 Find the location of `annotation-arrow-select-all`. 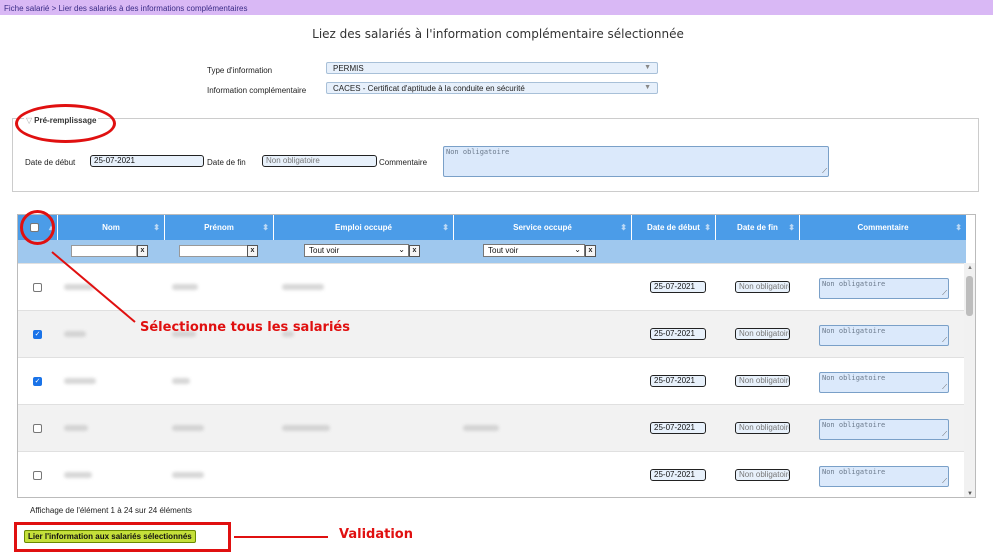

annotation-arrow-select-all is located at coordinates (93, 287).